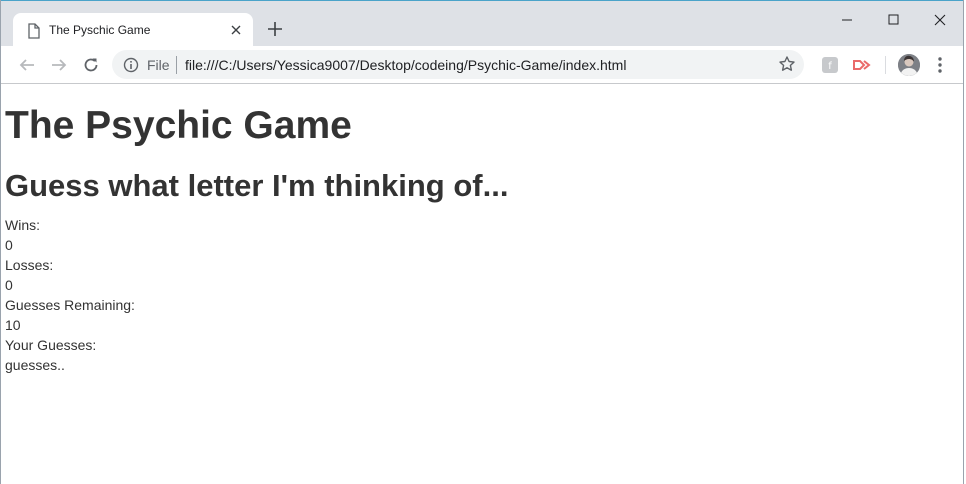  Describe the element at coordinates (940, 65) in the screenshot. I see `menu-dots-icon` at that location.